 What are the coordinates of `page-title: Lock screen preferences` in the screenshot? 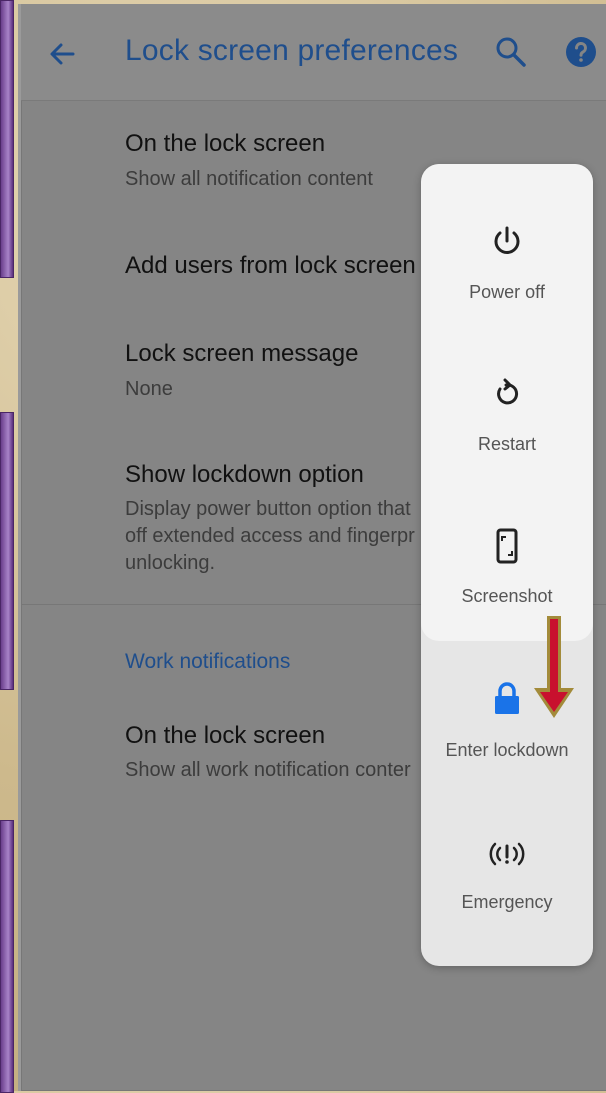 It's located at (292, 50).